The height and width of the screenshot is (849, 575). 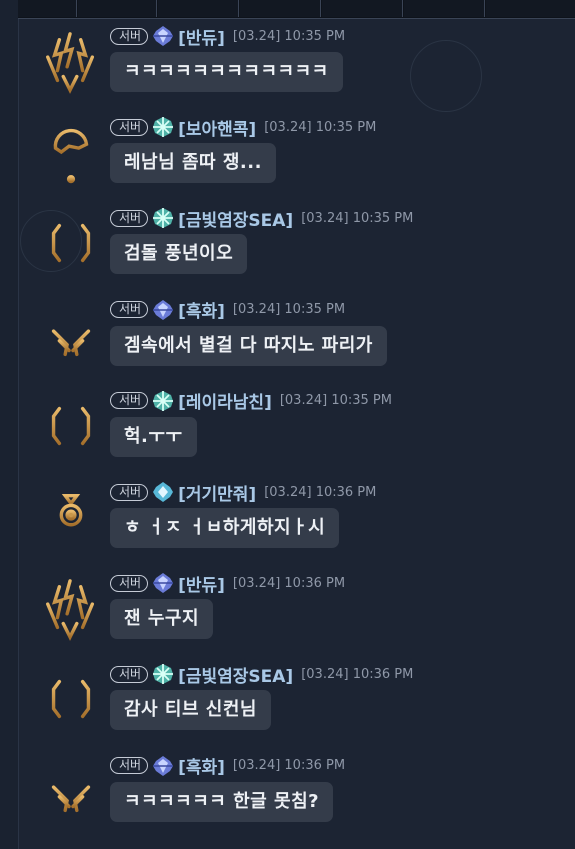 What do you see at coordinates (296, 617) in the screenshot?
I see `chat-message: 서버 [반듀] [03.24] 10:36 PM 잰 누구지` at bounding box center [296, 617].